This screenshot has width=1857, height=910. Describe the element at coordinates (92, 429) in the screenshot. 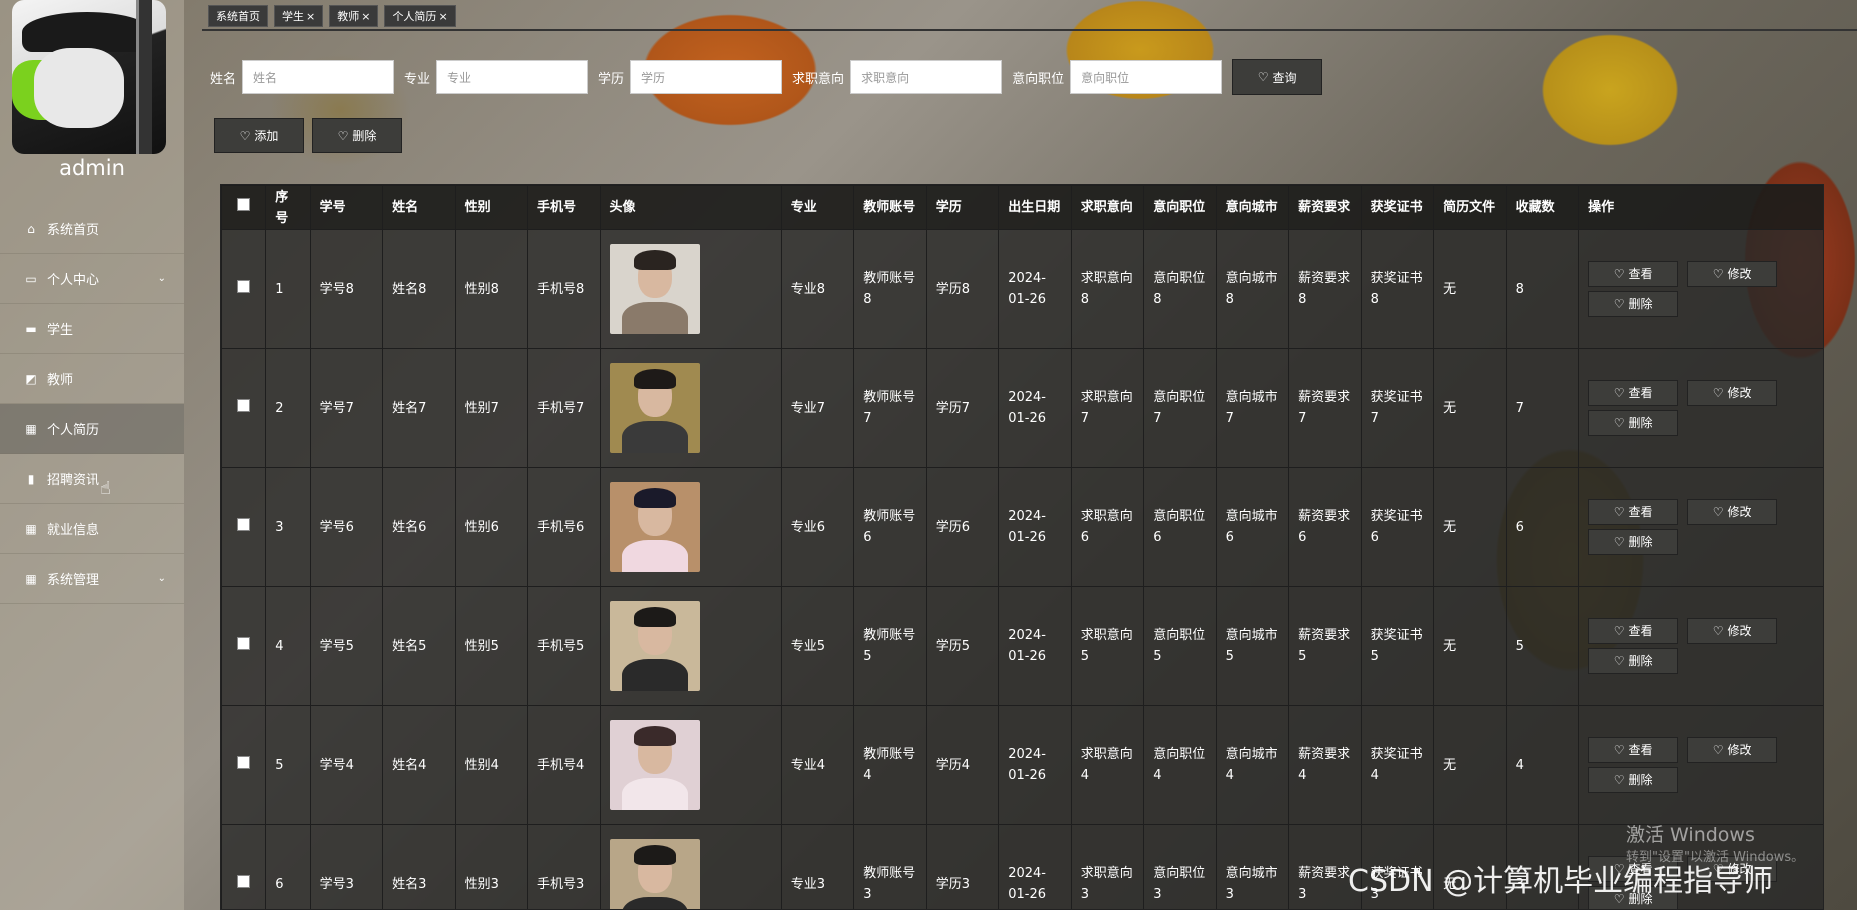

I see `sidebar-item-resume: ▦ 个人简历` at that location.